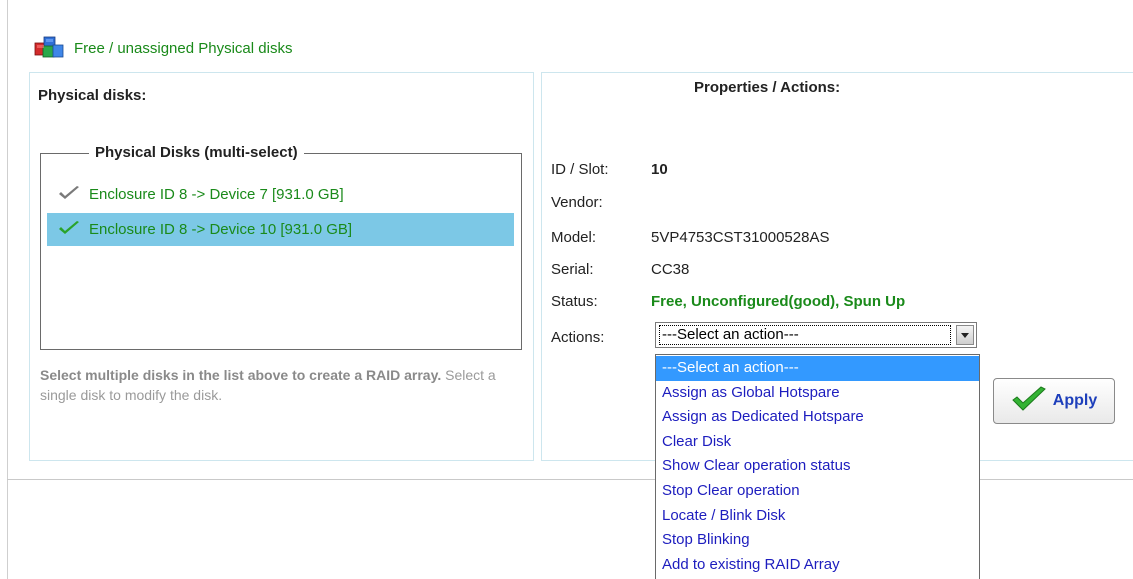 Image resolution: width=1133 pixels, height=579 pixels. Describe the element at coordinates (817, 442) in the screenshot. I see `dropdown-option: Clear Disk` at that location.